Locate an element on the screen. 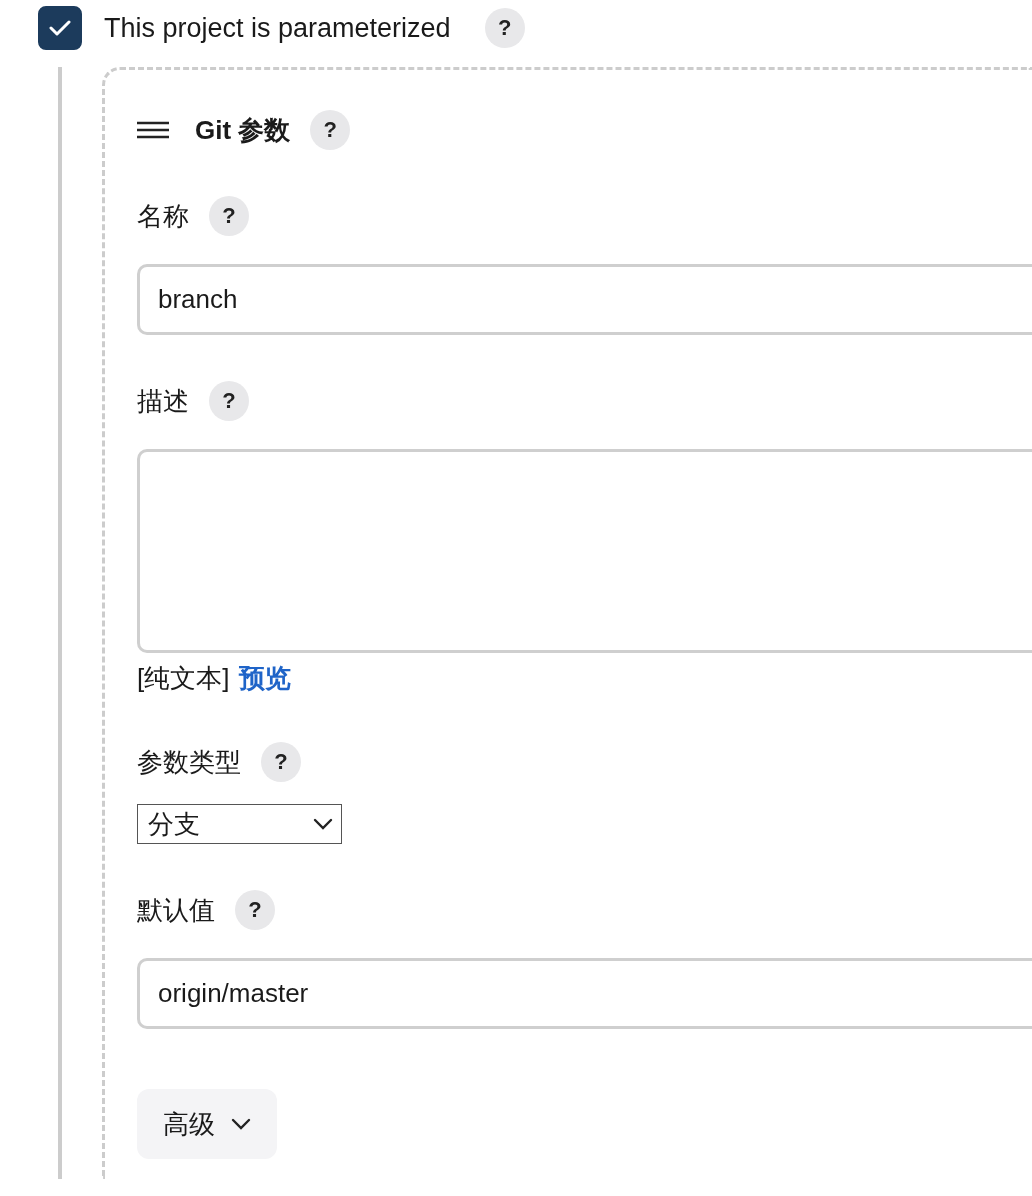 This screenshot has width=1032, height=1196. input-field: branch is located at coordinates (584, 299).